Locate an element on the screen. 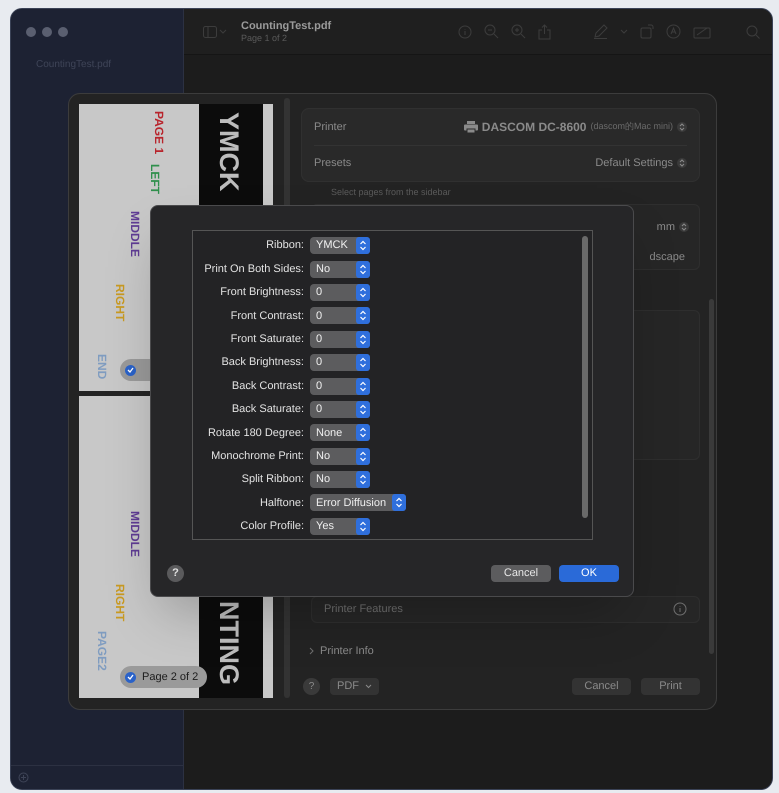 The height and width of the screenshot is (793, 779). pen-icon is located at coordinates (600, 31).